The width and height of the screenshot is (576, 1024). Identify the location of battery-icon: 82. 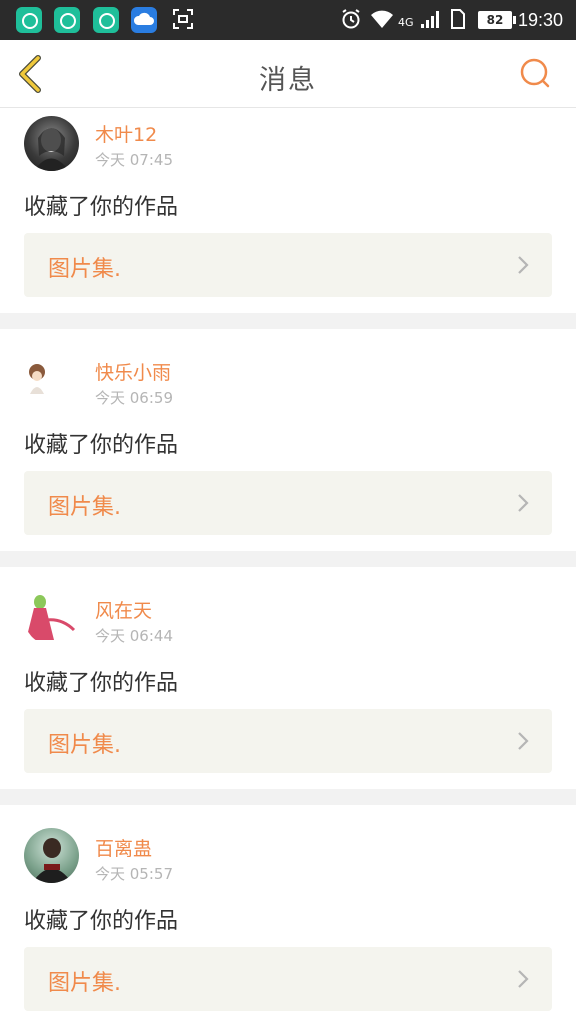
(497, 20).